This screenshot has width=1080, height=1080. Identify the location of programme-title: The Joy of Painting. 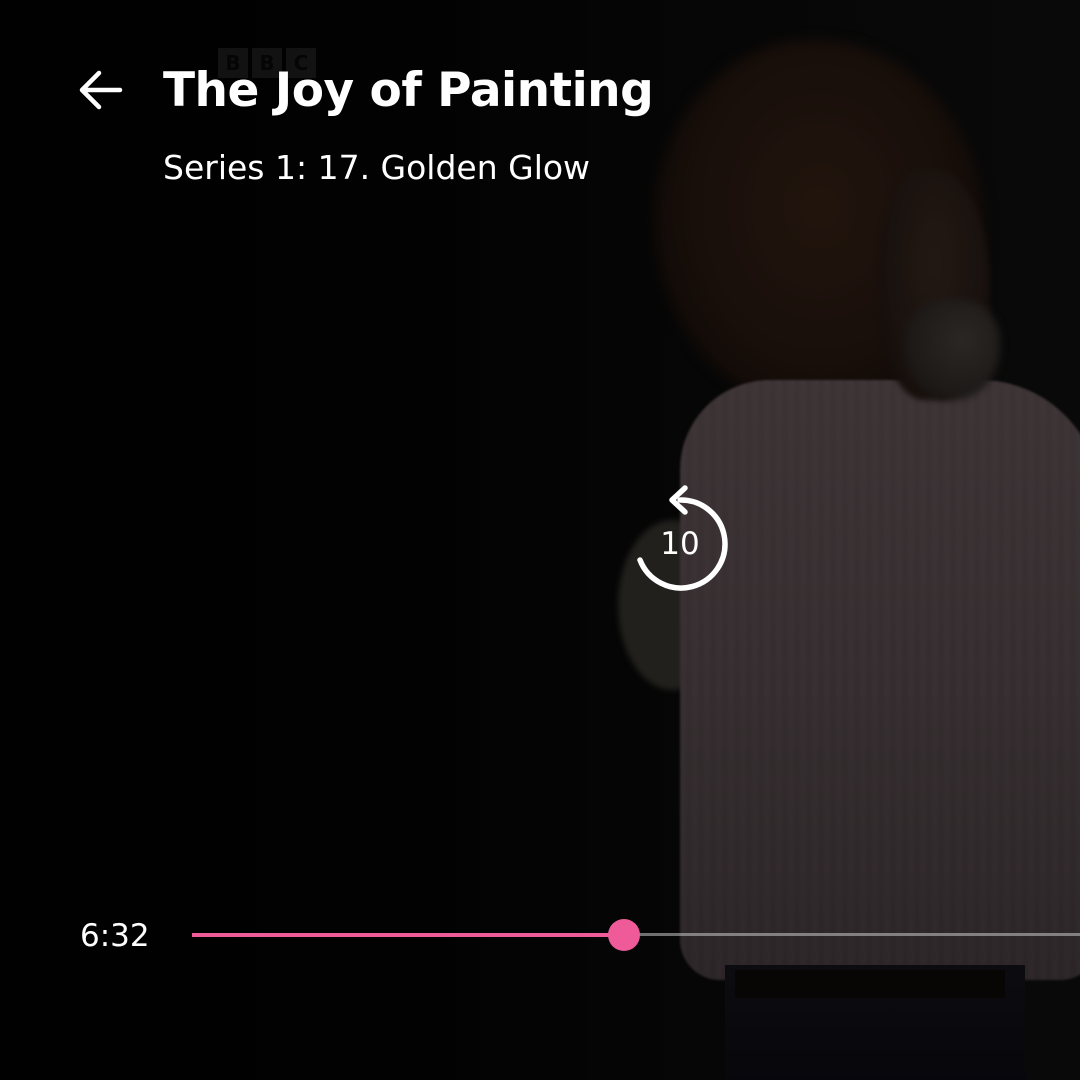
(408, 90).